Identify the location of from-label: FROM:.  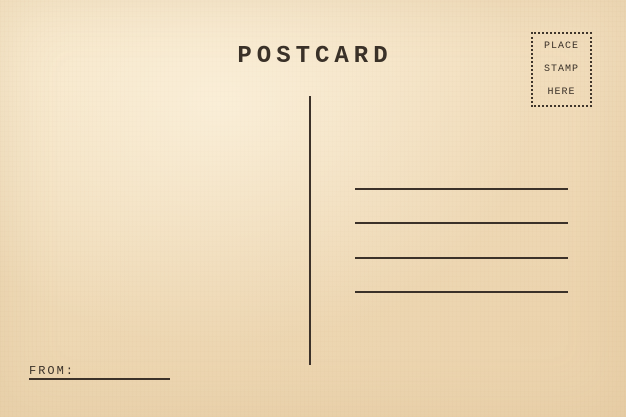
(52, 371).